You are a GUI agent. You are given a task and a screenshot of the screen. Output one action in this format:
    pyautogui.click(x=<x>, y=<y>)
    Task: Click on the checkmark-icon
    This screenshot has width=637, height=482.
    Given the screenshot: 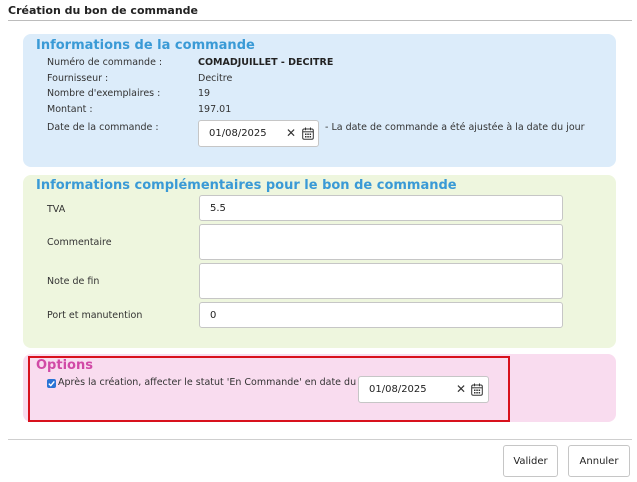 What is the action you would take?
    pyautogui.click(x=51, y=383)
    